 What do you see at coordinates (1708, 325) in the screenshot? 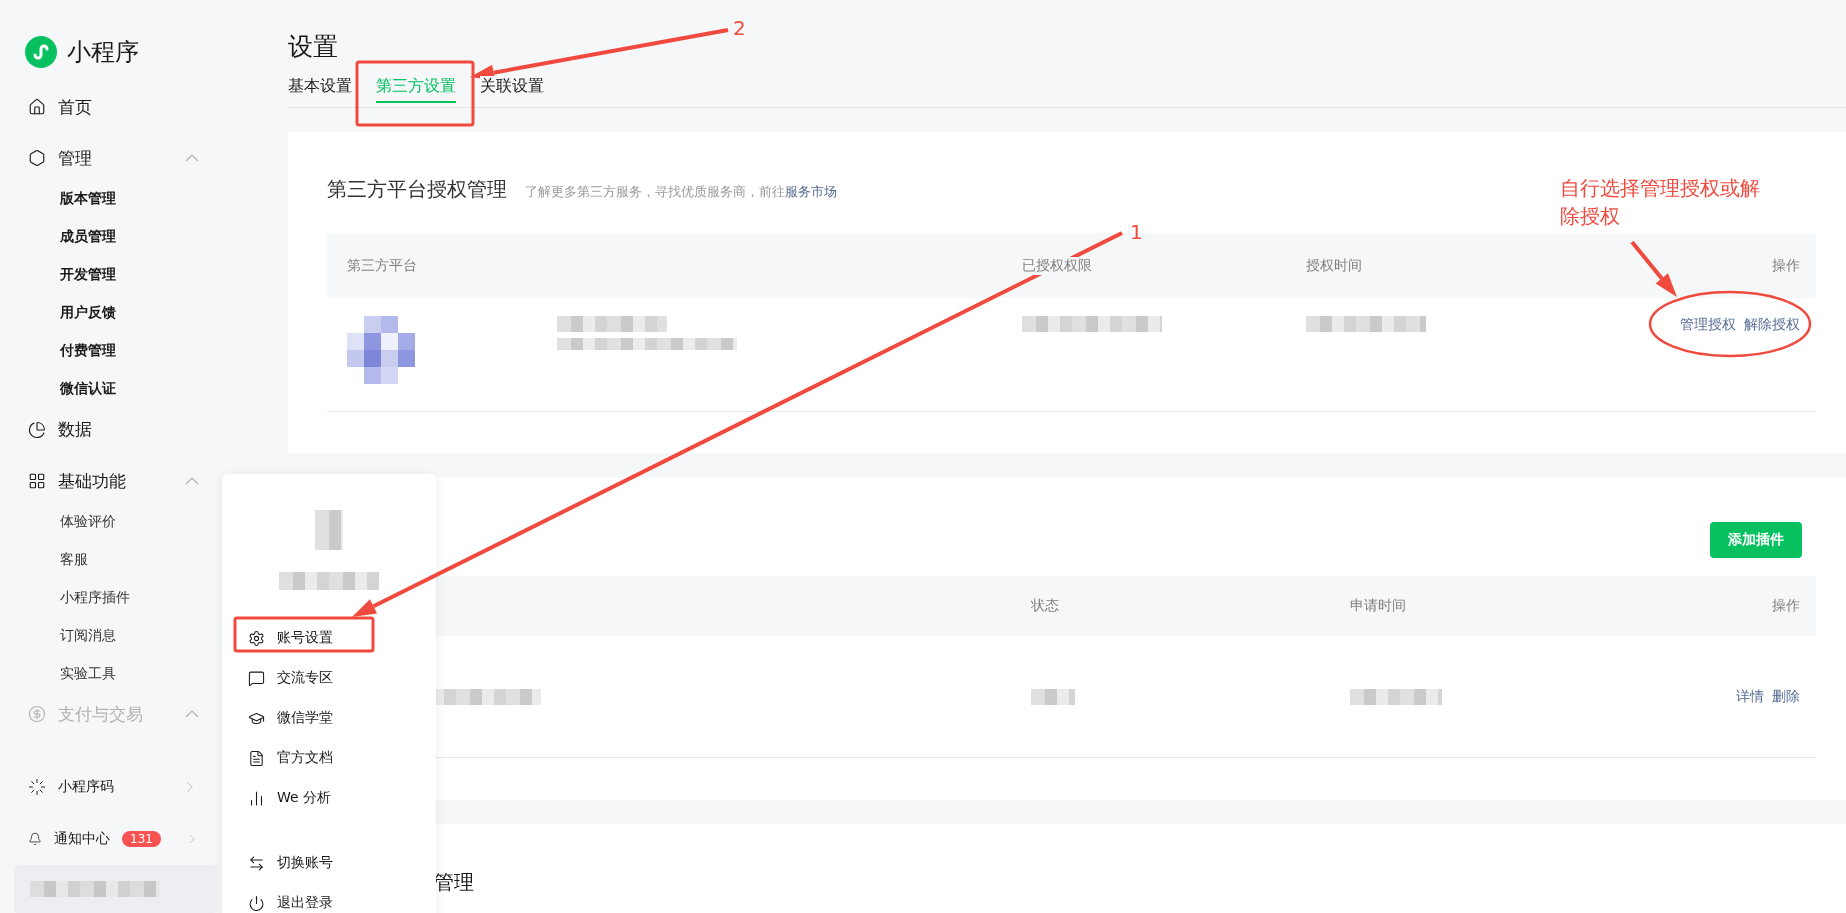
I see `action-link: 管理授权` at bounding box center [1708, 325].